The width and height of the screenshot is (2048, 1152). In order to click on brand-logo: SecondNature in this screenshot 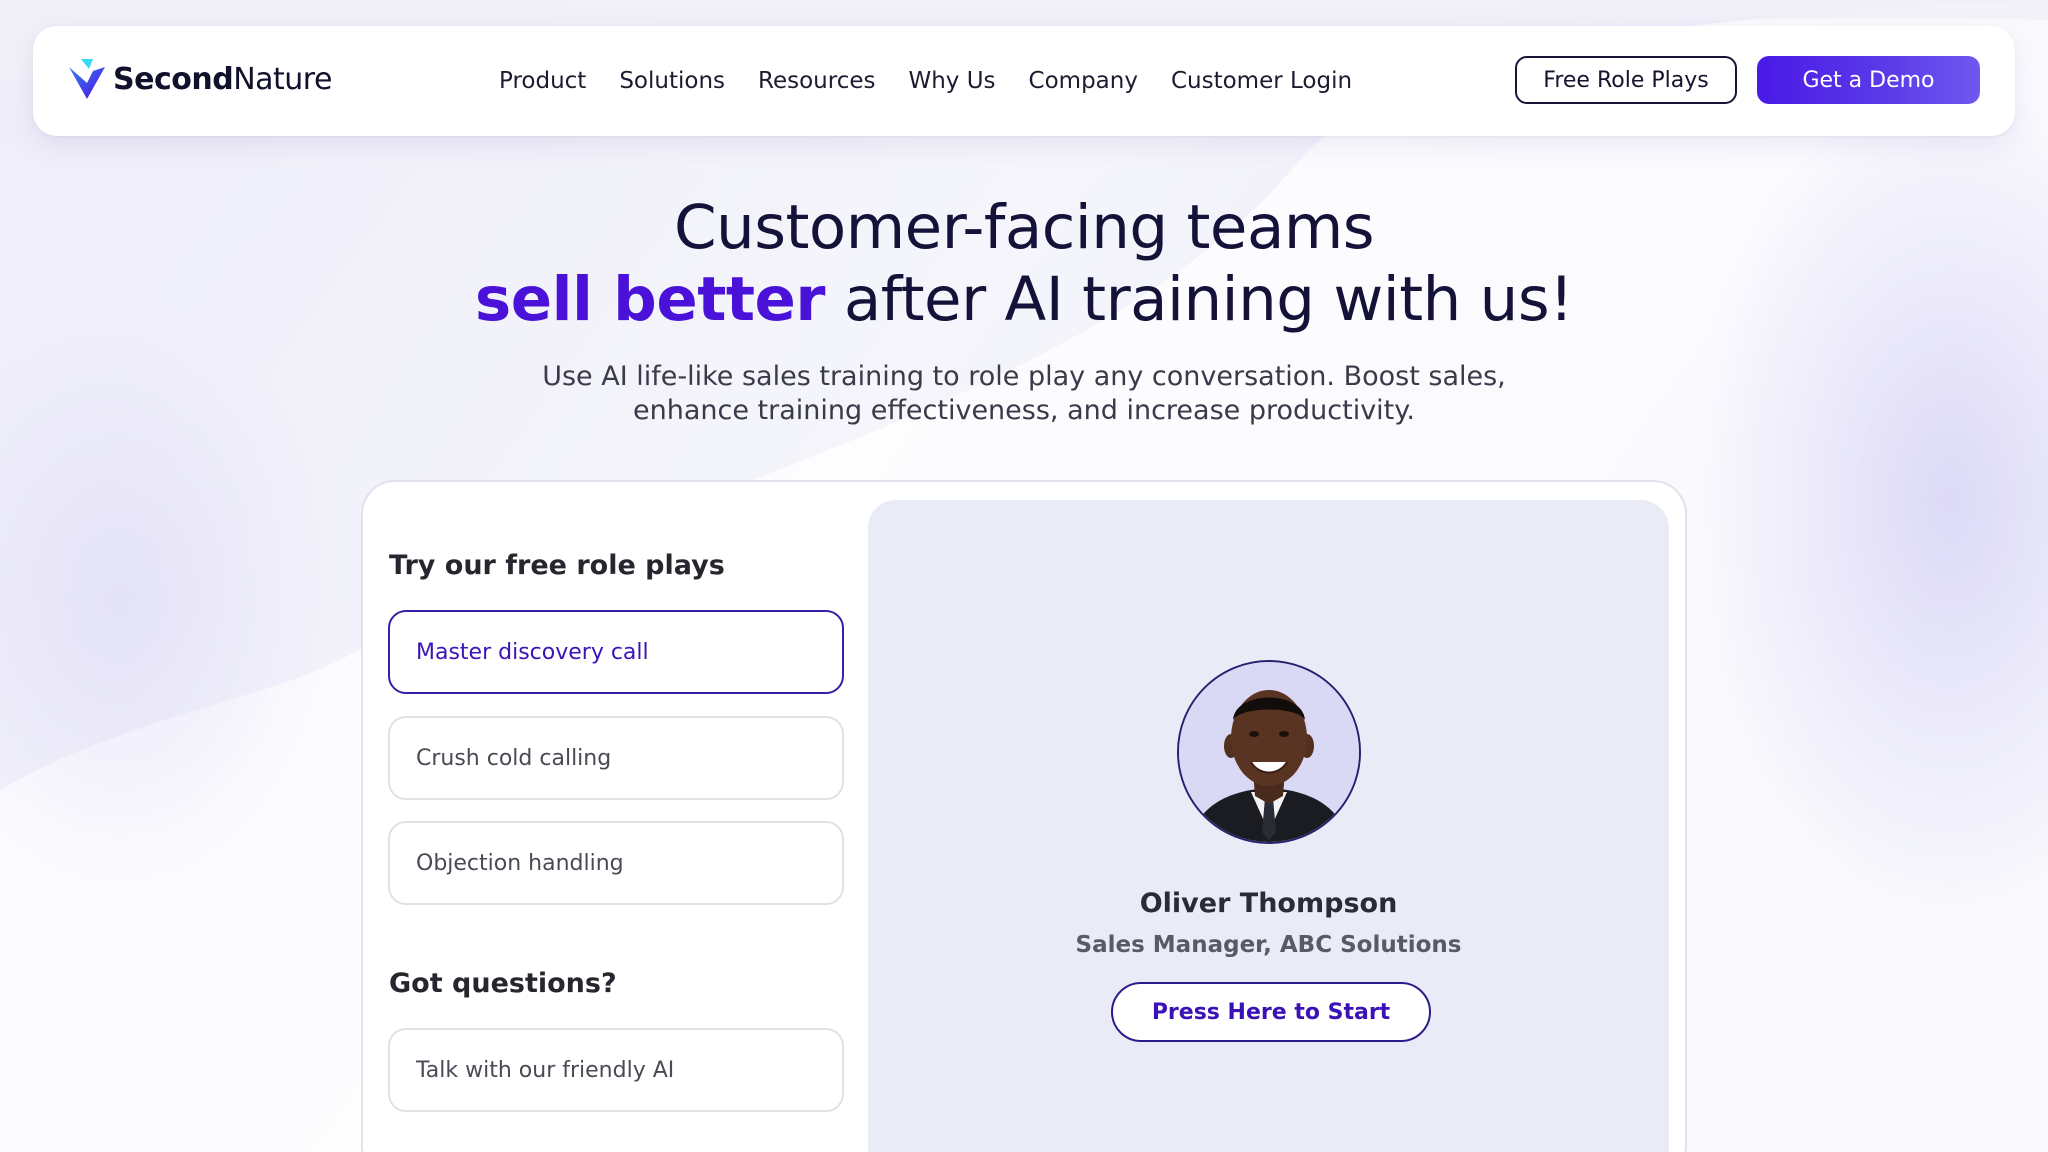, I will do `click(199, 79)`.